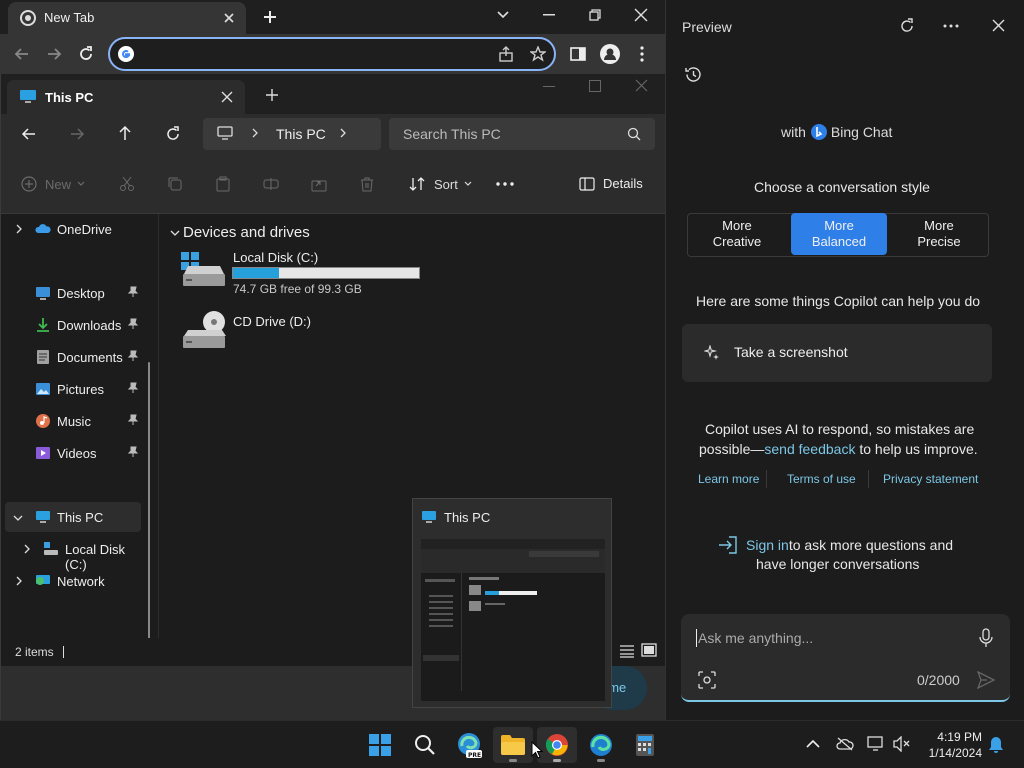 The height and width of the screenshot is (768, 1024). I want to click on chrome-tab-new-tab: New Tab, so click(127, 18).